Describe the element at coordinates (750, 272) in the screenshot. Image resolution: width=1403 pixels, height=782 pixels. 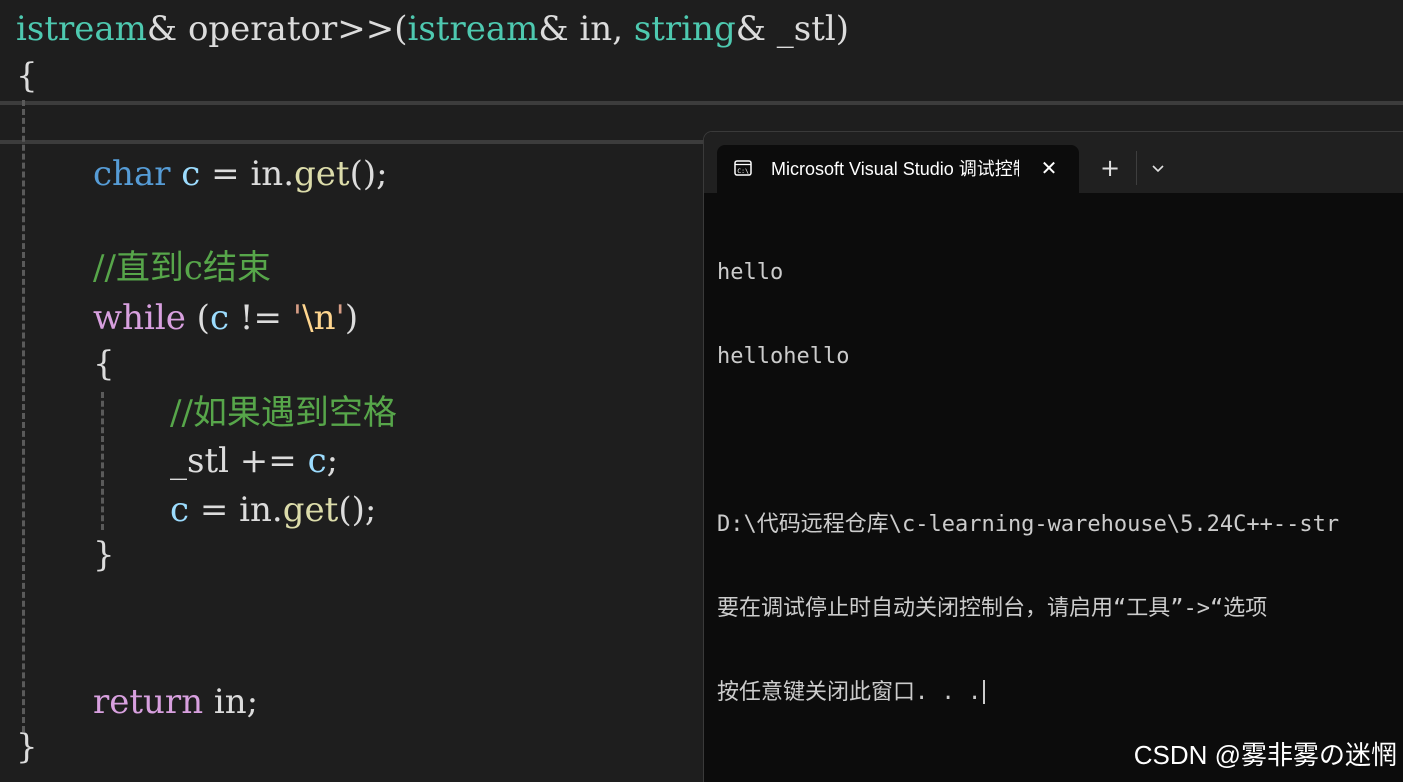
I see `terminal-line: hello` at that location.